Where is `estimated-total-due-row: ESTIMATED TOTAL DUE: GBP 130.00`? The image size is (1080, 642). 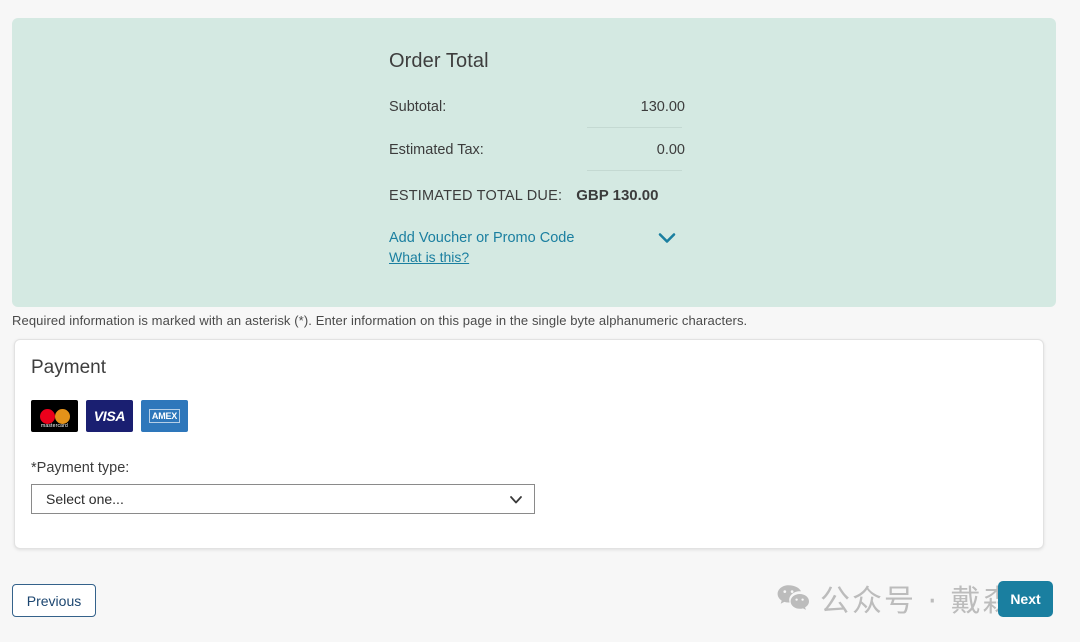 estimated-total-due-row: ESTIMATED TOTAL DUE: GBP 130.00 is located at coordinates (537, 194).